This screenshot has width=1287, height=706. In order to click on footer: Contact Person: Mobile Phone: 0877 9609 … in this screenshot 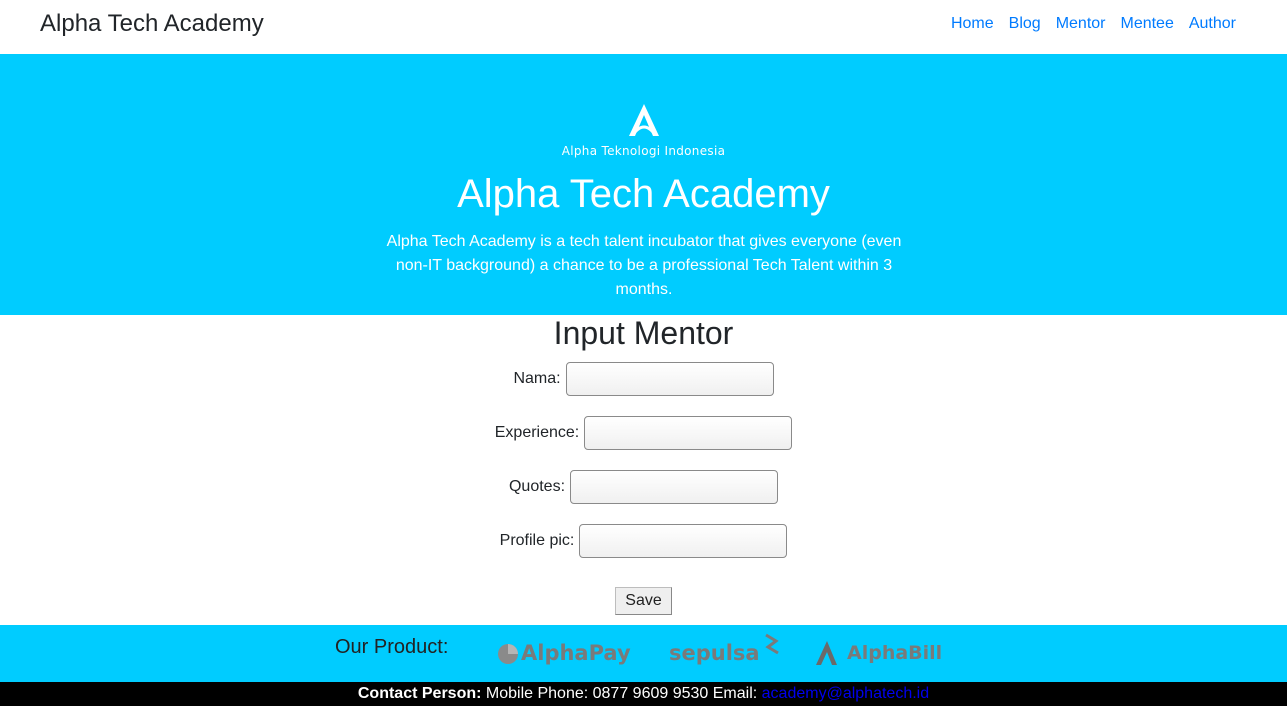, I will do `click(643, 694)`.